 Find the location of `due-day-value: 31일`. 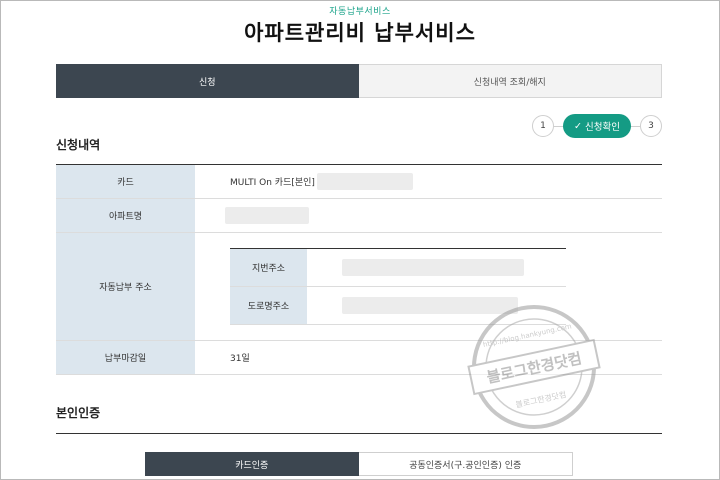

due-day-value: 31일 is located at coordinates (240, 359).